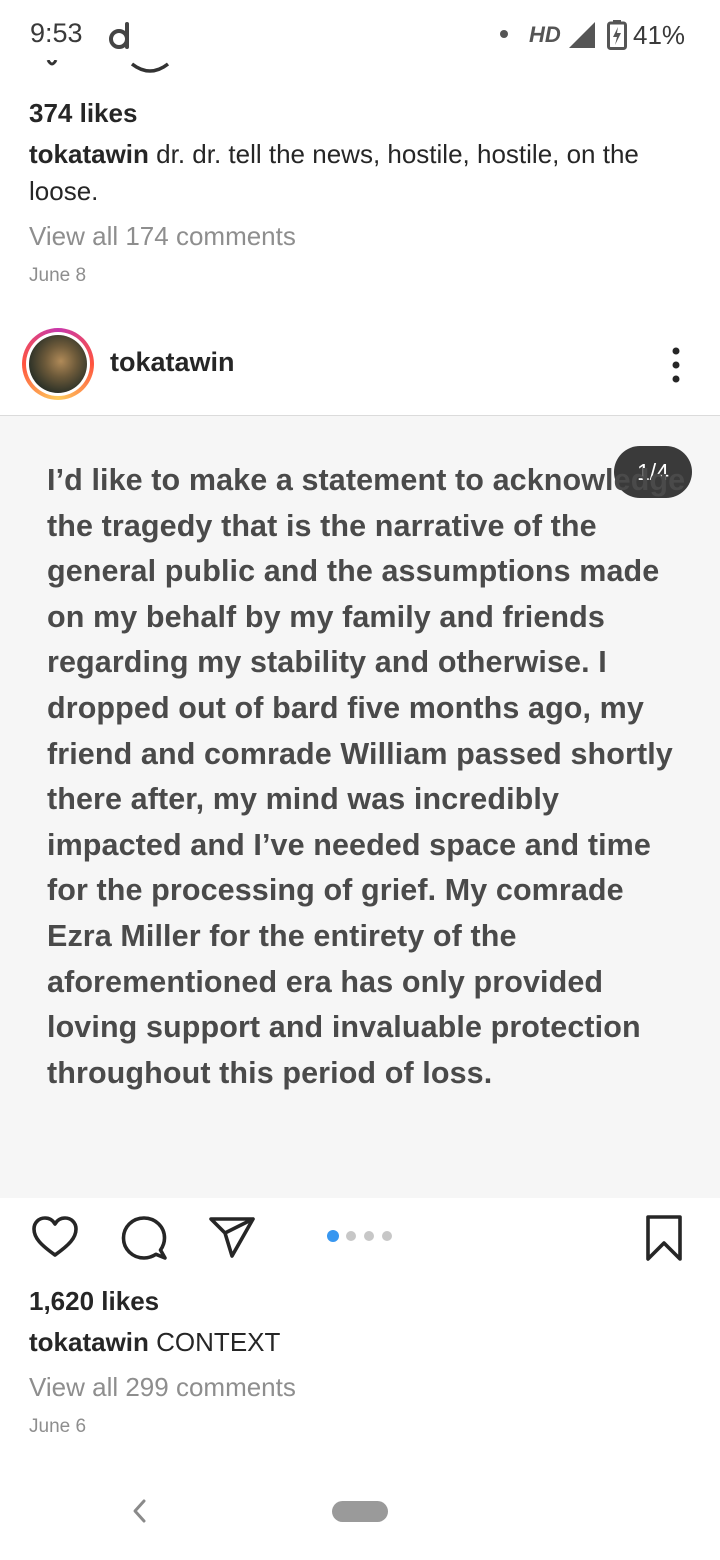 The image size is (720, 1560). Describe the element at coordinates (359, 1342) in the screenshot. I see `post-caption: tokatawin CONTEXT` at that location.